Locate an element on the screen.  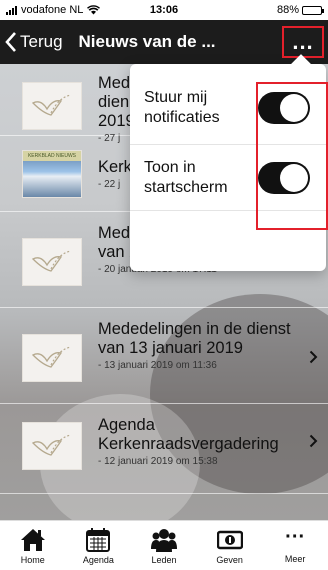
tab-bar: Home Agenda Leden Geven ··· Meer is located at coordinates (164, 545).